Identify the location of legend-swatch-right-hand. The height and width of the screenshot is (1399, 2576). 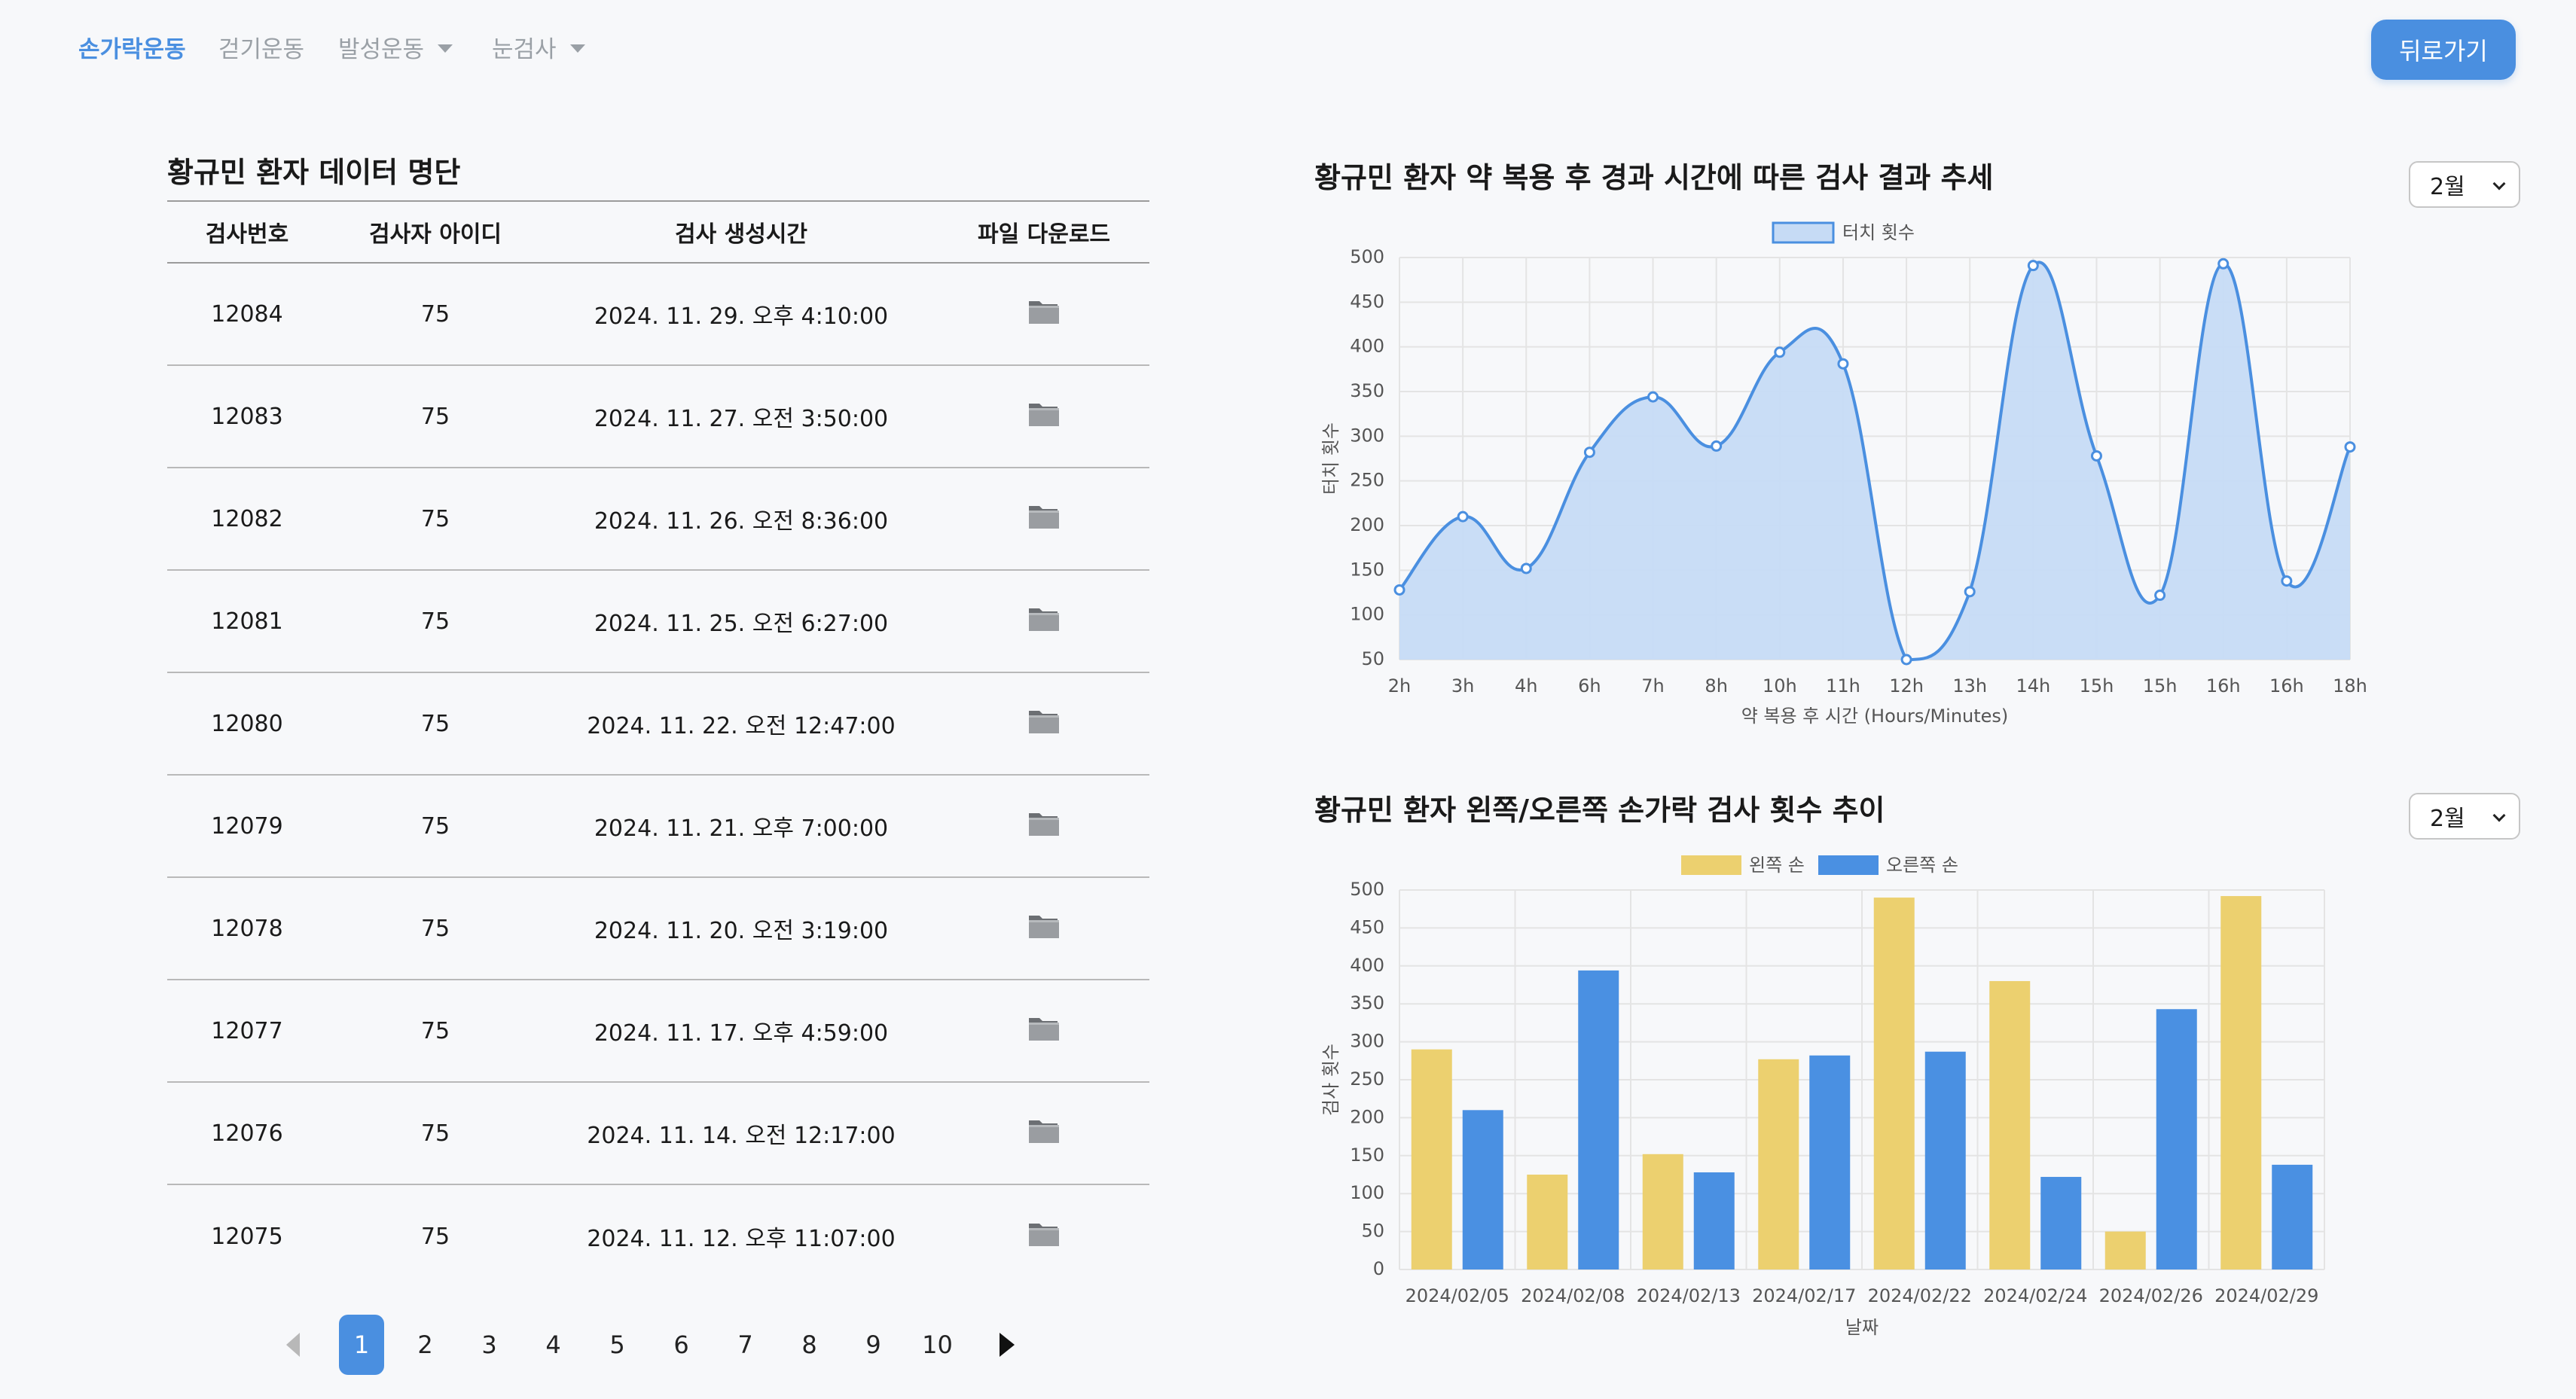
(1849, 865).